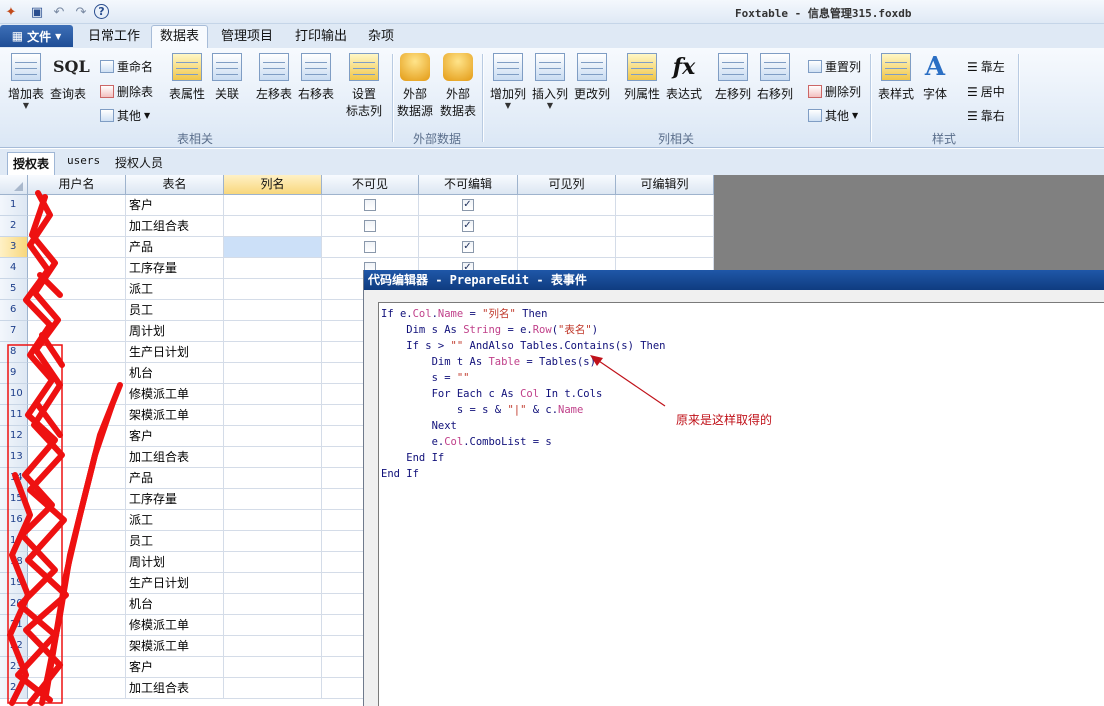  I want to click on rename-button: 重命名, so click(126, 66).